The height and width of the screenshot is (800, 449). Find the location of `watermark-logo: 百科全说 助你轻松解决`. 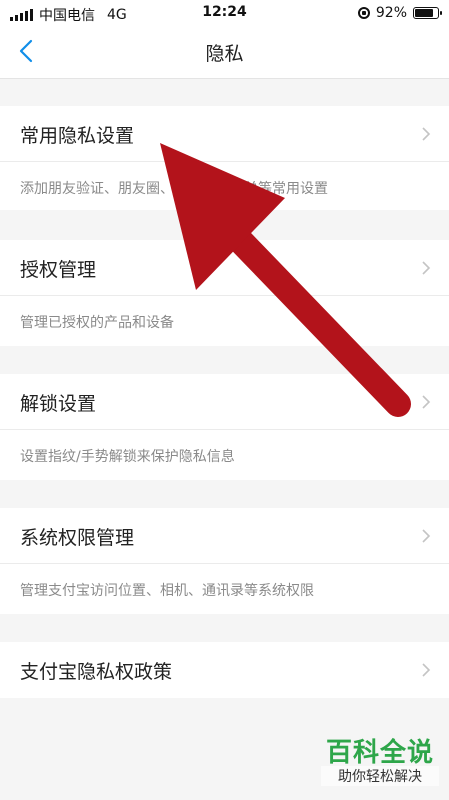

watermark-logo: 百科全说 助你轻松解决 is located at coordinates (380, 761).